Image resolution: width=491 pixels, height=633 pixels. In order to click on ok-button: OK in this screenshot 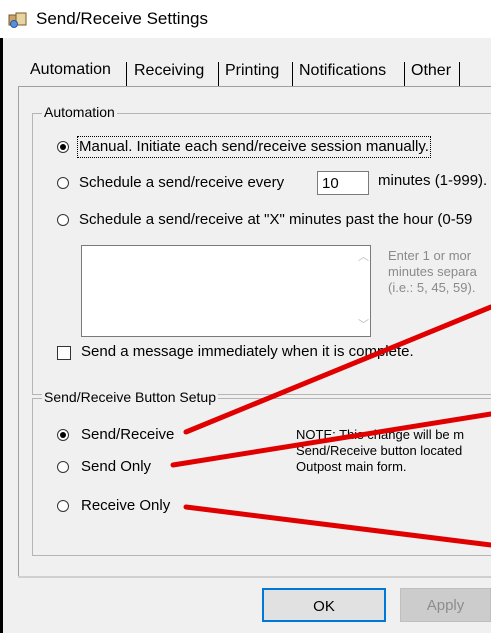, I will do `click(324, 605)`.